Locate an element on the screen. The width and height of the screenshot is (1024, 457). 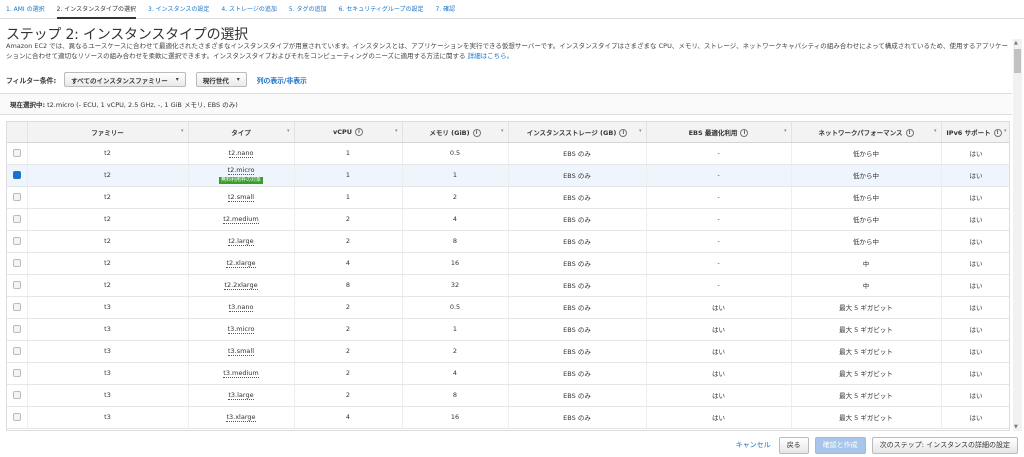
instance-type-name: t2.nano is located at coordinates (241, 153).